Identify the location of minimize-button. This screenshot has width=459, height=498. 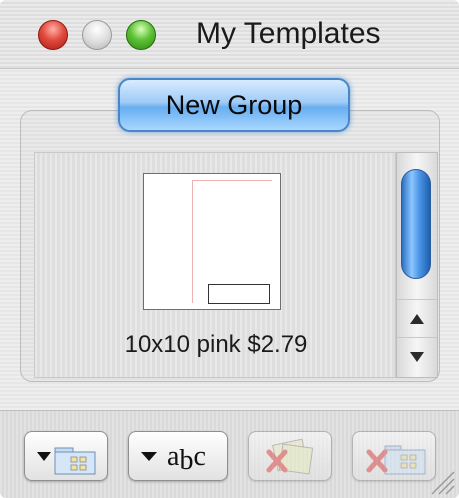
(97, 35).